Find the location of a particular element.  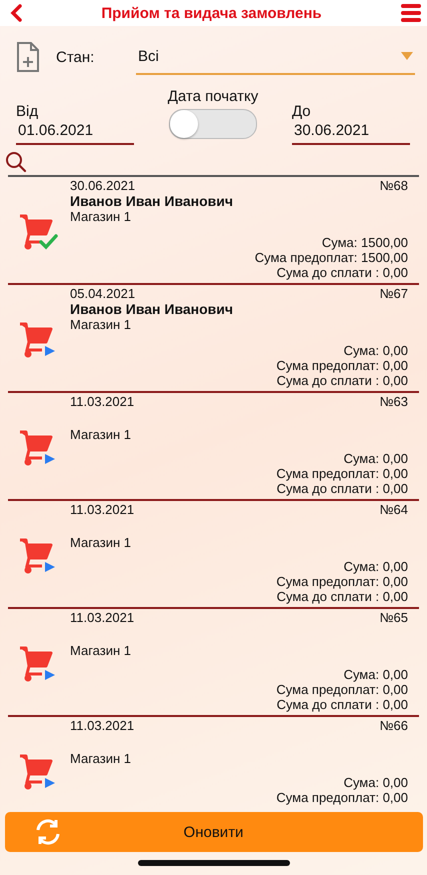

from-label: Від is located at coordinates (28, 111).